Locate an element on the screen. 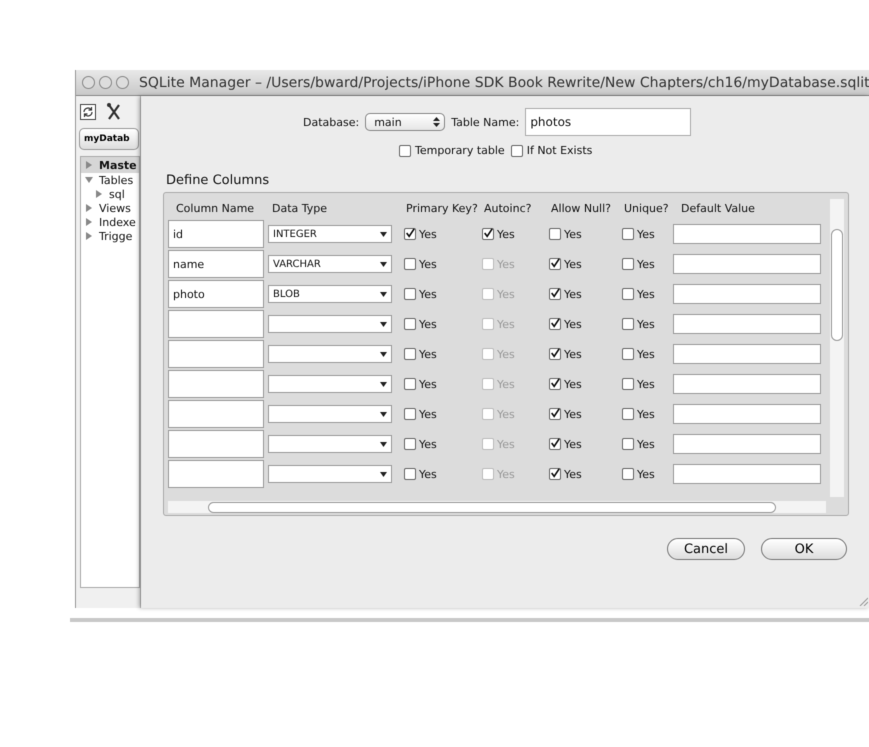  resize-grip-icon is located at coordinates (863, 601).